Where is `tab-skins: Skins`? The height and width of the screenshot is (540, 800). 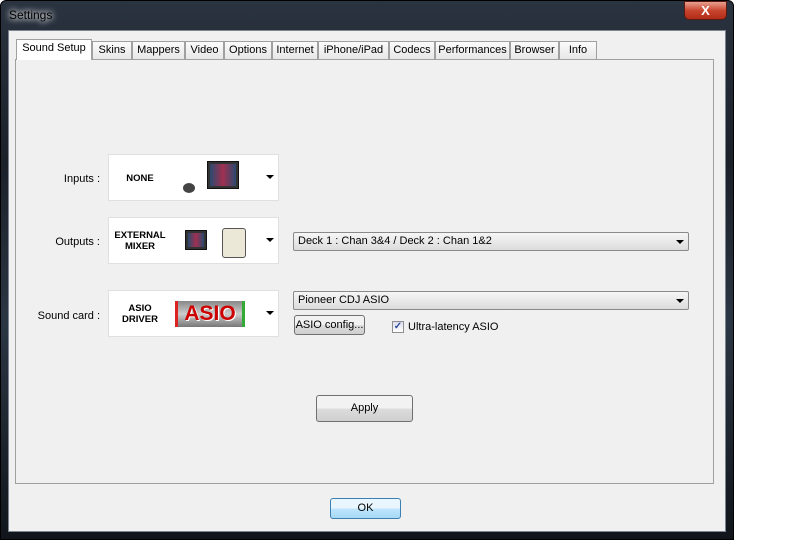
tab-skins: Skins is located at coordinates (112, 50).